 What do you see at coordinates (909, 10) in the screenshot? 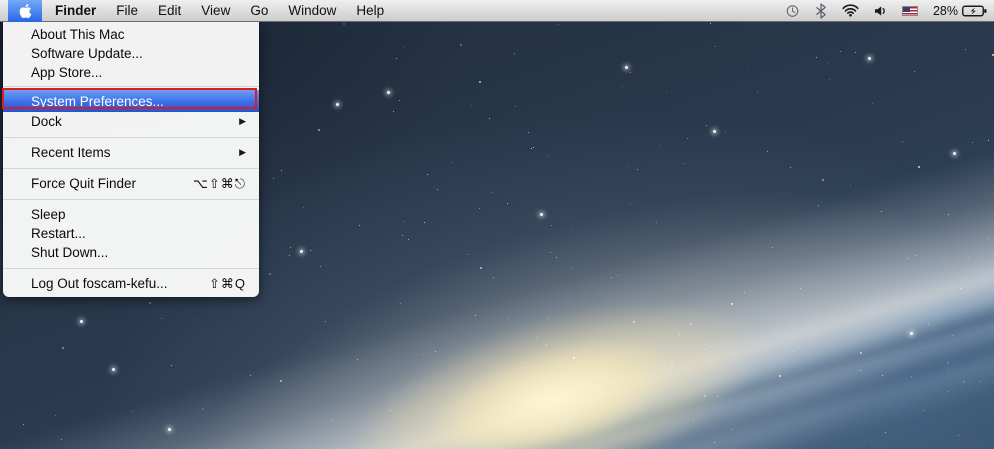
I see `us-flag-input-source-icon` at bounding box center [909, 10].